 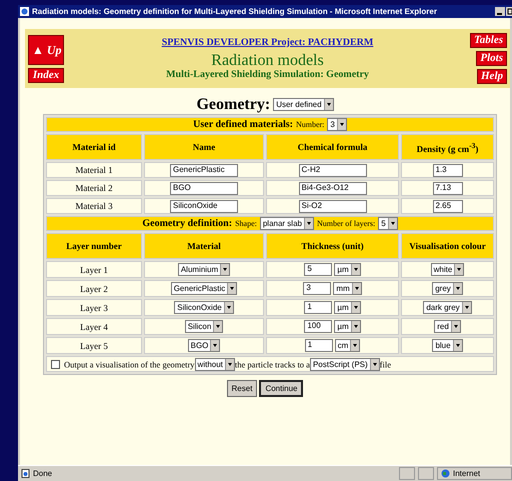 I want to click on page-title: Radiation models, so click(x=267, y=60).